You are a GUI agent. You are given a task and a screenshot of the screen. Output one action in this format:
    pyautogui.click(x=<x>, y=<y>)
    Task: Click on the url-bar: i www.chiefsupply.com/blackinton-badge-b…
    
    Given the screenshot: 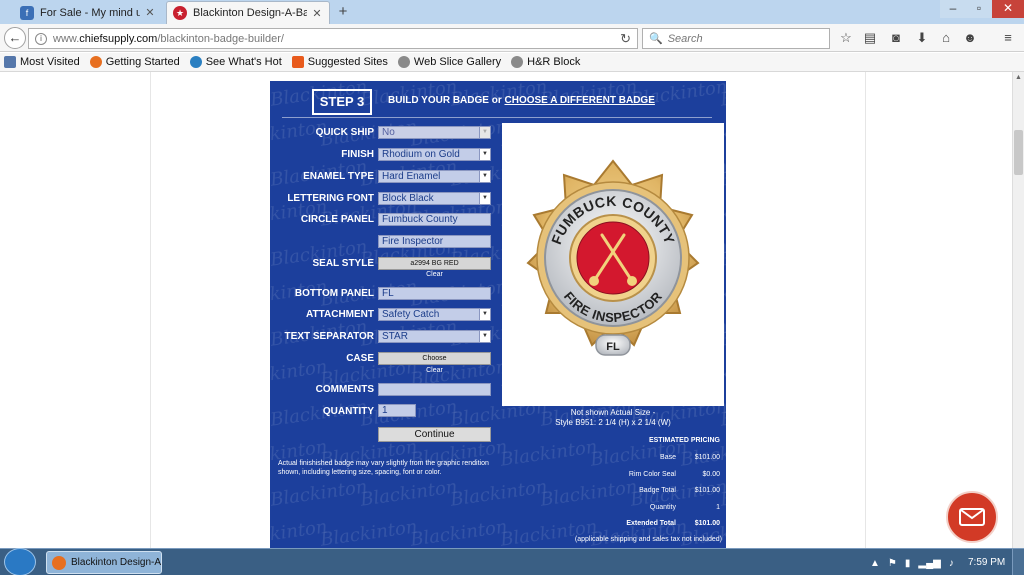 What is the action you would take?
    pyautogui.click(x=333, y=38)
    